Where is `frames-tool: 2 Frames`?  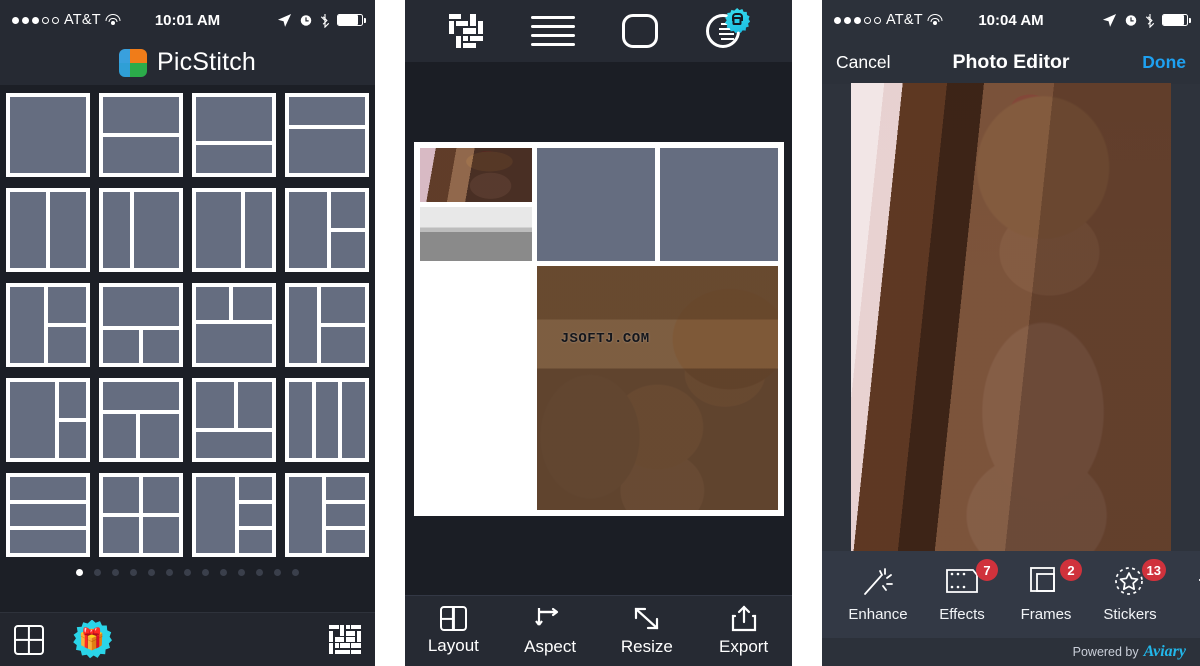 frames-tool: 2 Frames is located at coordinates (1046, 591).